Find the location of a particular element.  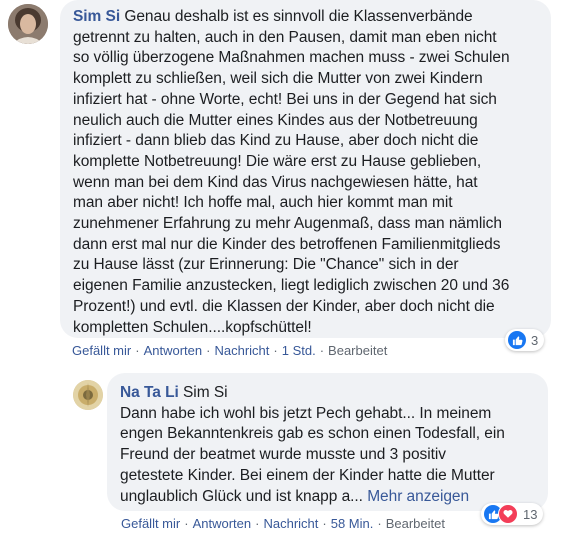

na-ta-li-avatar is located at coordinates (88, 395).